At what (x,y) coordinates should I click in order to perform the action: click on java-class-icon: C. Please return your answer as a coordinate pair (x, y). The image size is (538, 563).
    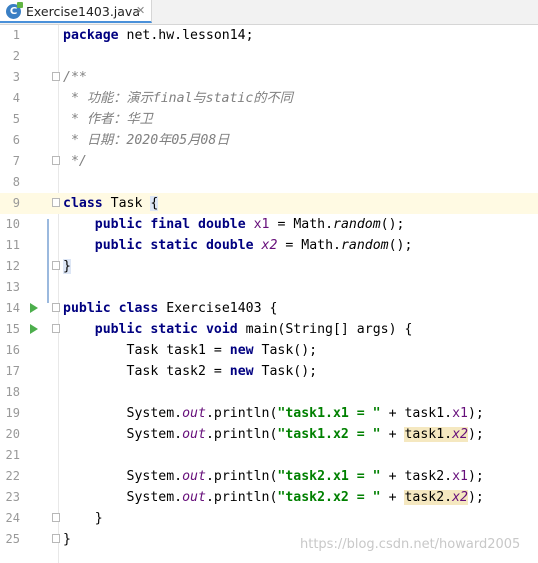
    Looking at the image, I should click on (14, 10).